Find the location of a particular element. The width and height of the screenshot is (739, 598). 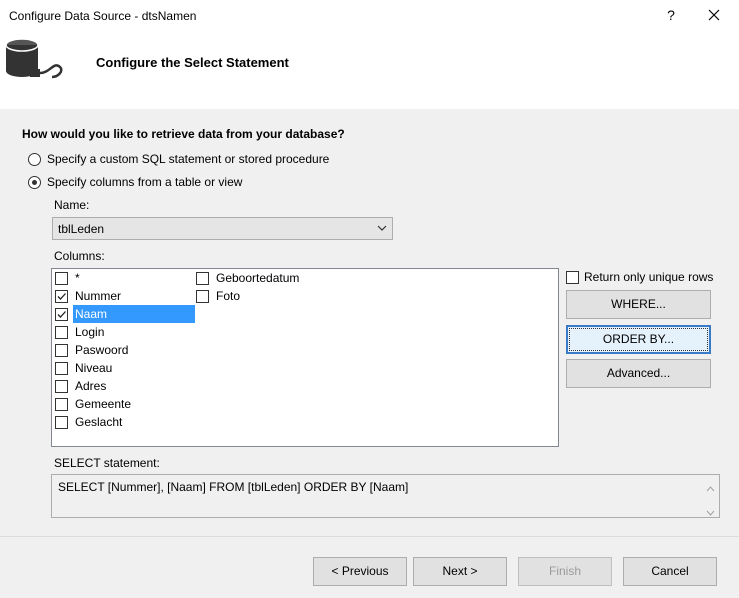

column-item: Niveau is located at coordinates (84, 368).